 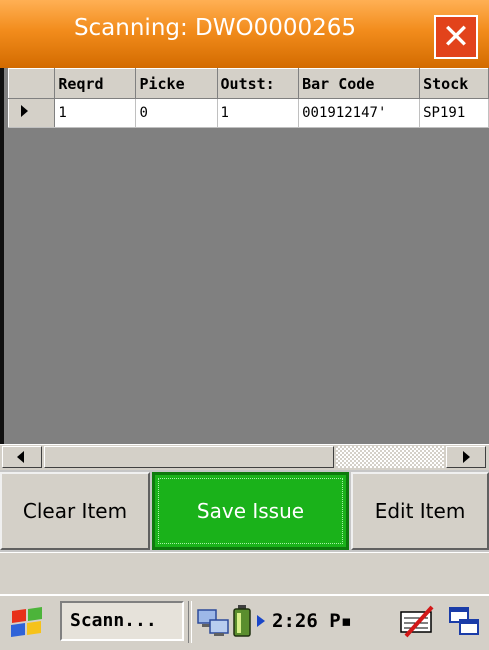 I want to click on title-bar: Scanning: DWO0000265 ✕, so click(x=244, y=34).